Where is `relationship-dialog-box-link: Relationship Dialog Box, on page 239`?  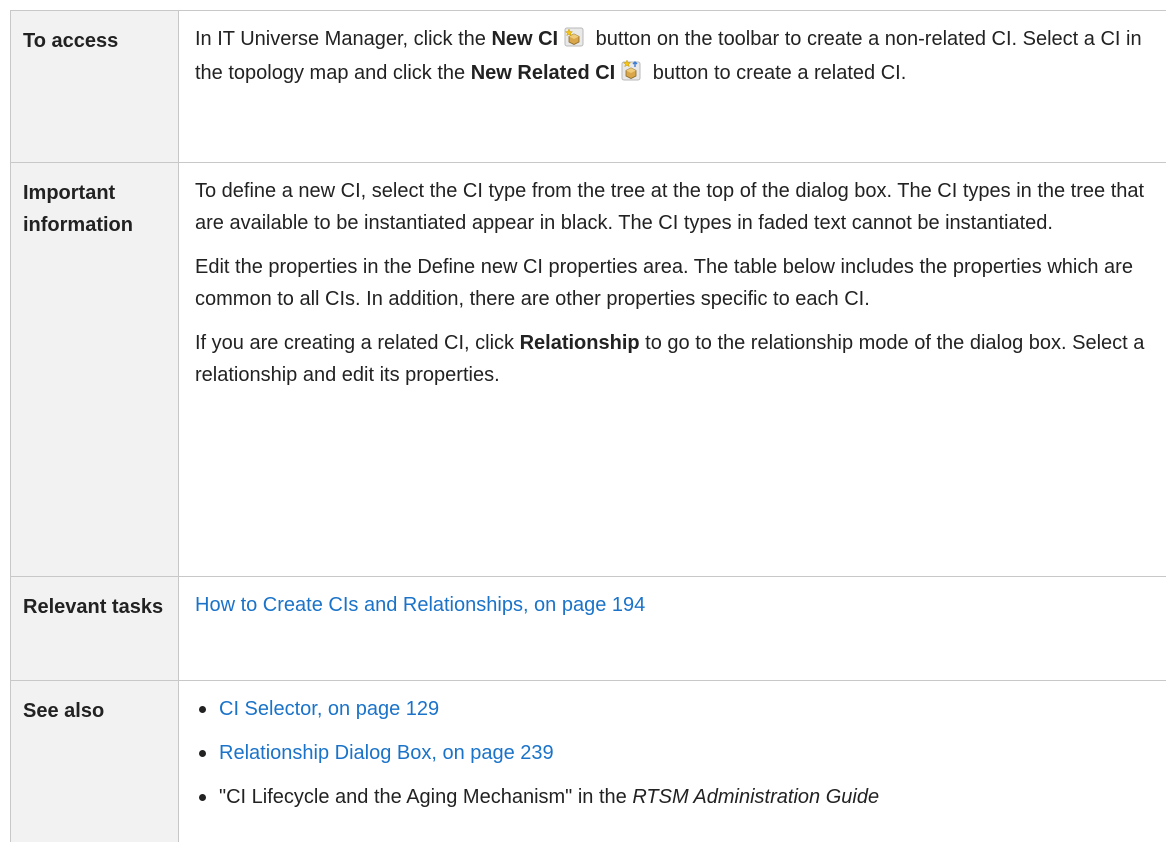 relationship-dialog-box-link: Relationship Dialog Box, on page 239 is located at coordinates (386, 753).